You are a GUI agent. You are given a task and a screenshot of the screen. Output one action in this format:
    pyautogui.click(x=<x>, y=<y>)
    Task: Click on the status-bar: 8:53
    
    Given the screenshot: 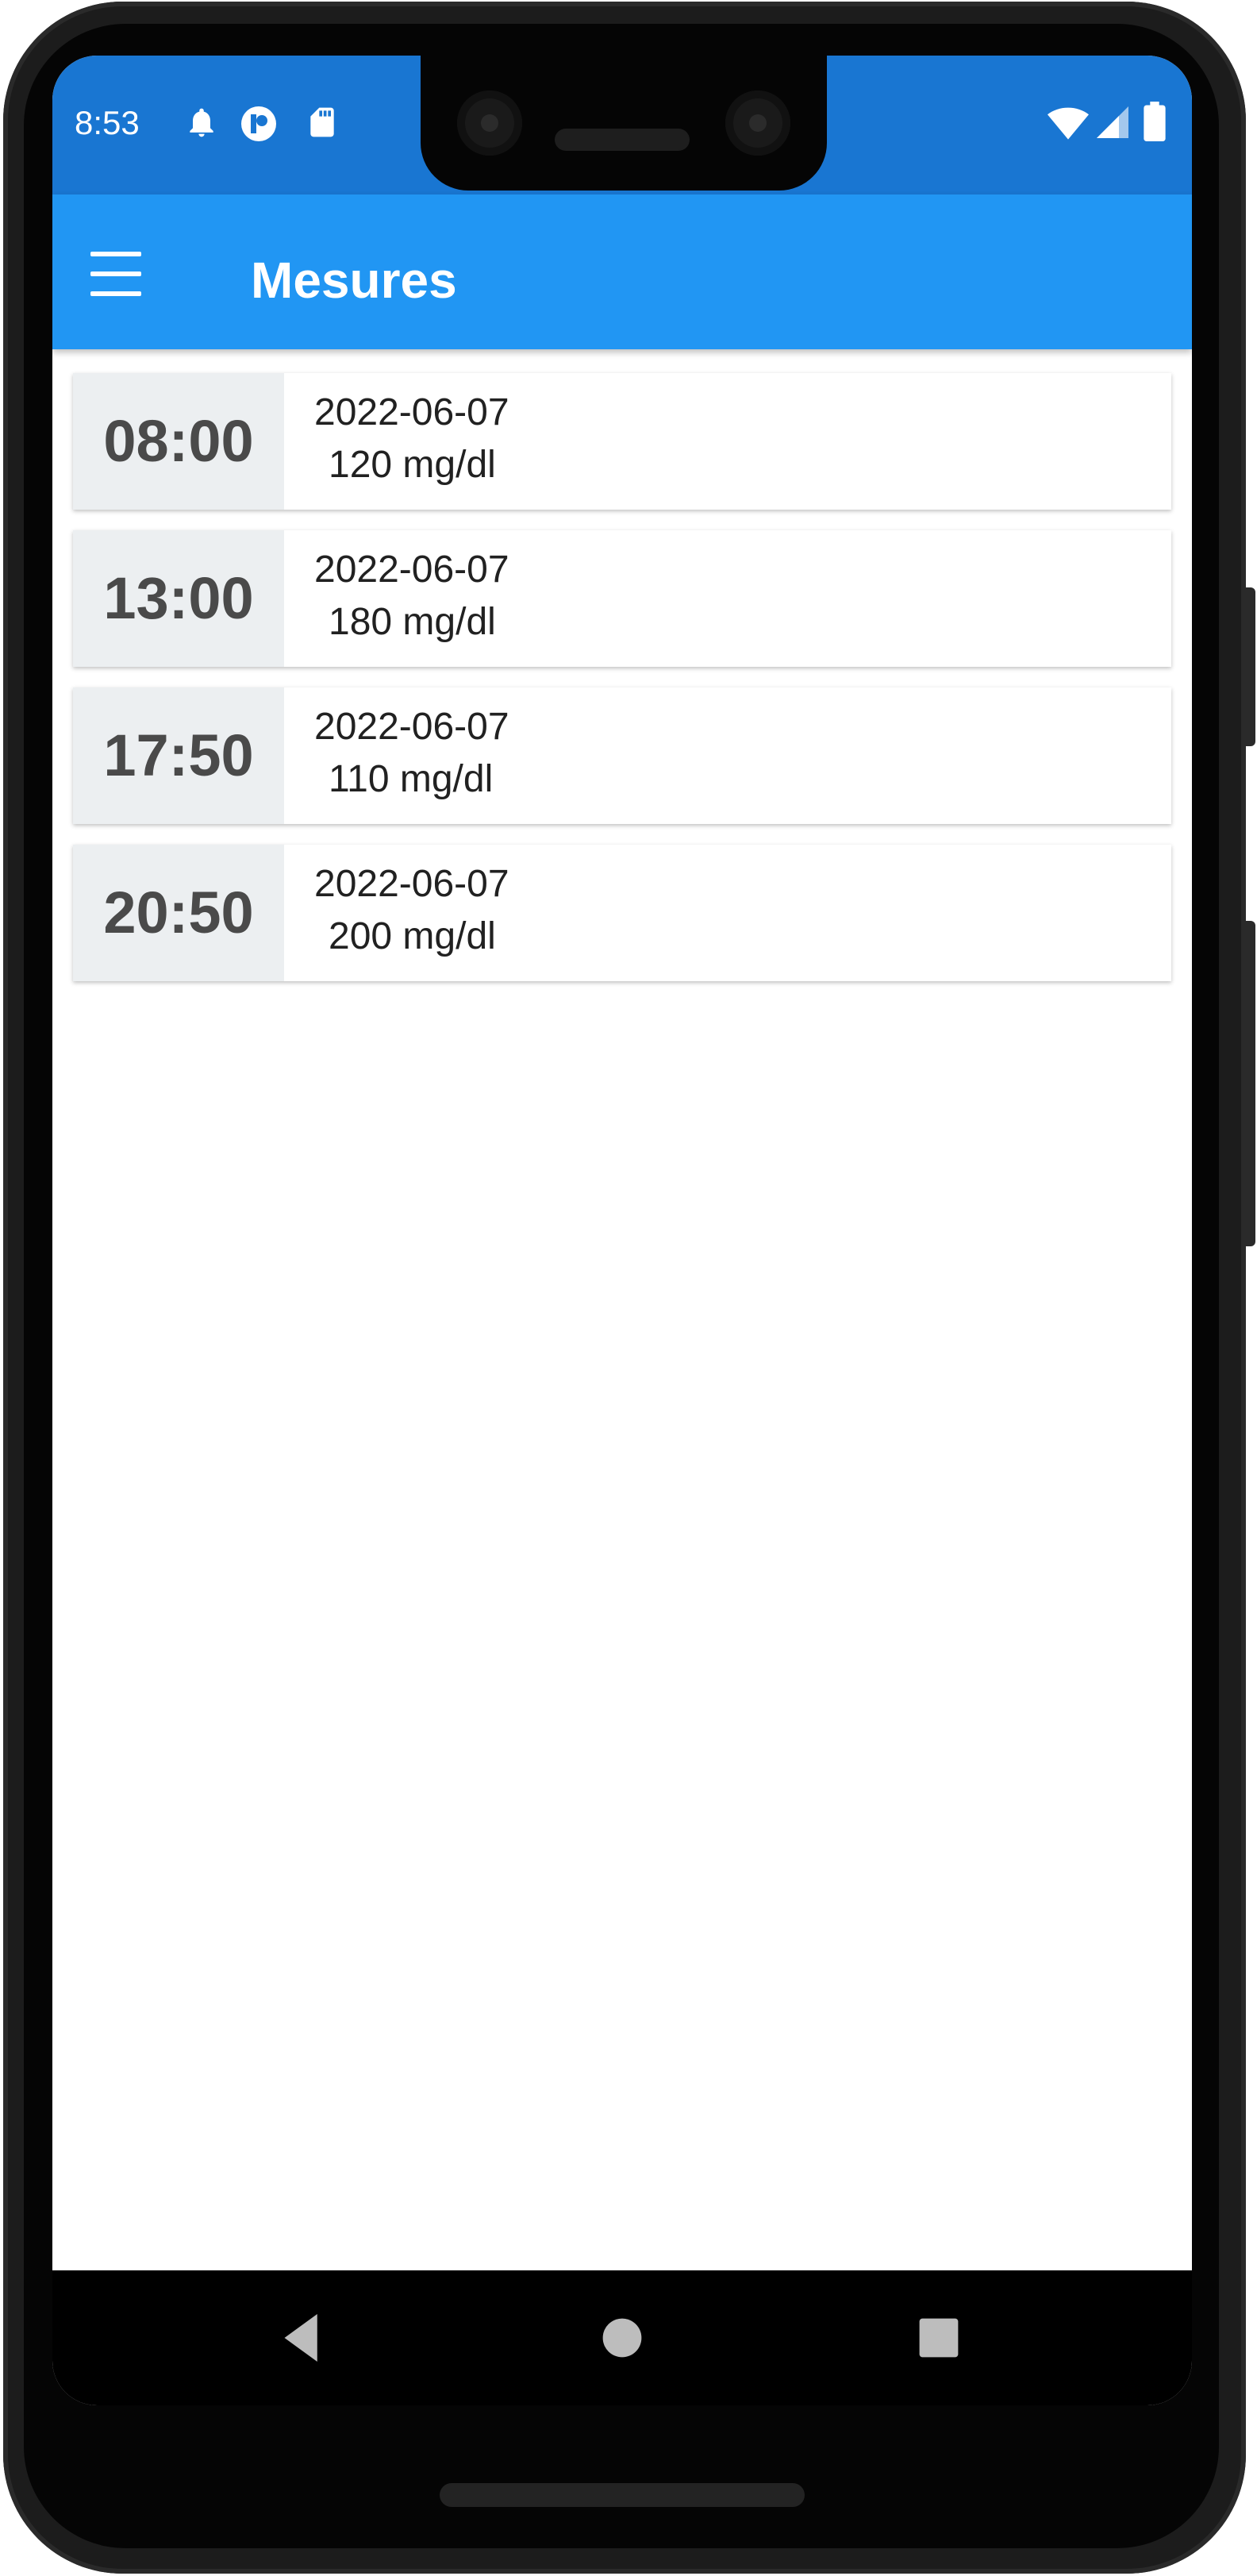 What is the action you would take?
    pyautogui.click(x=622, y=125)
    